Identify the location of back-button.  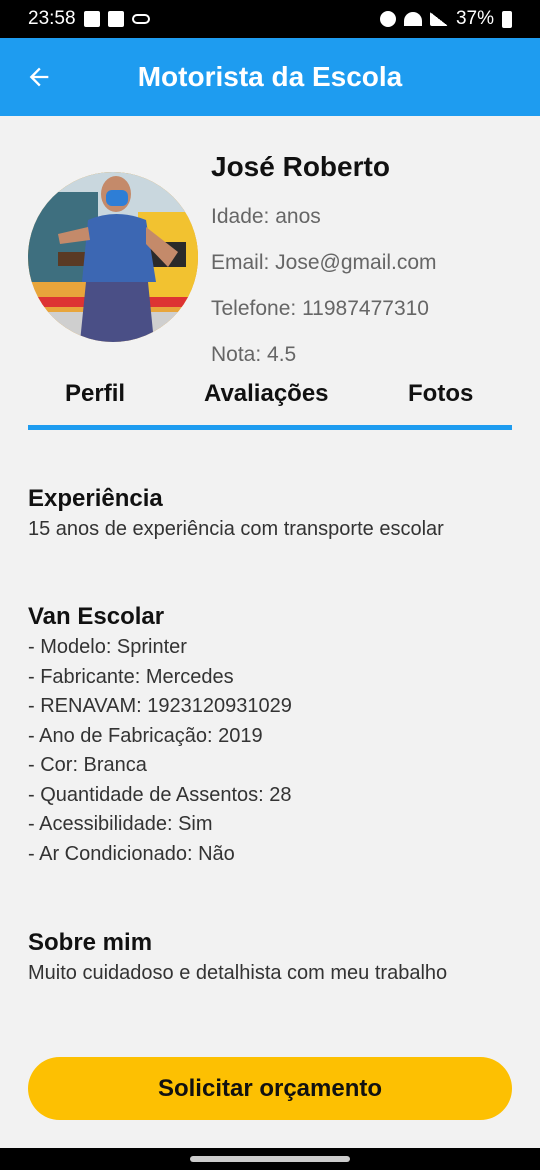
(39, 77).